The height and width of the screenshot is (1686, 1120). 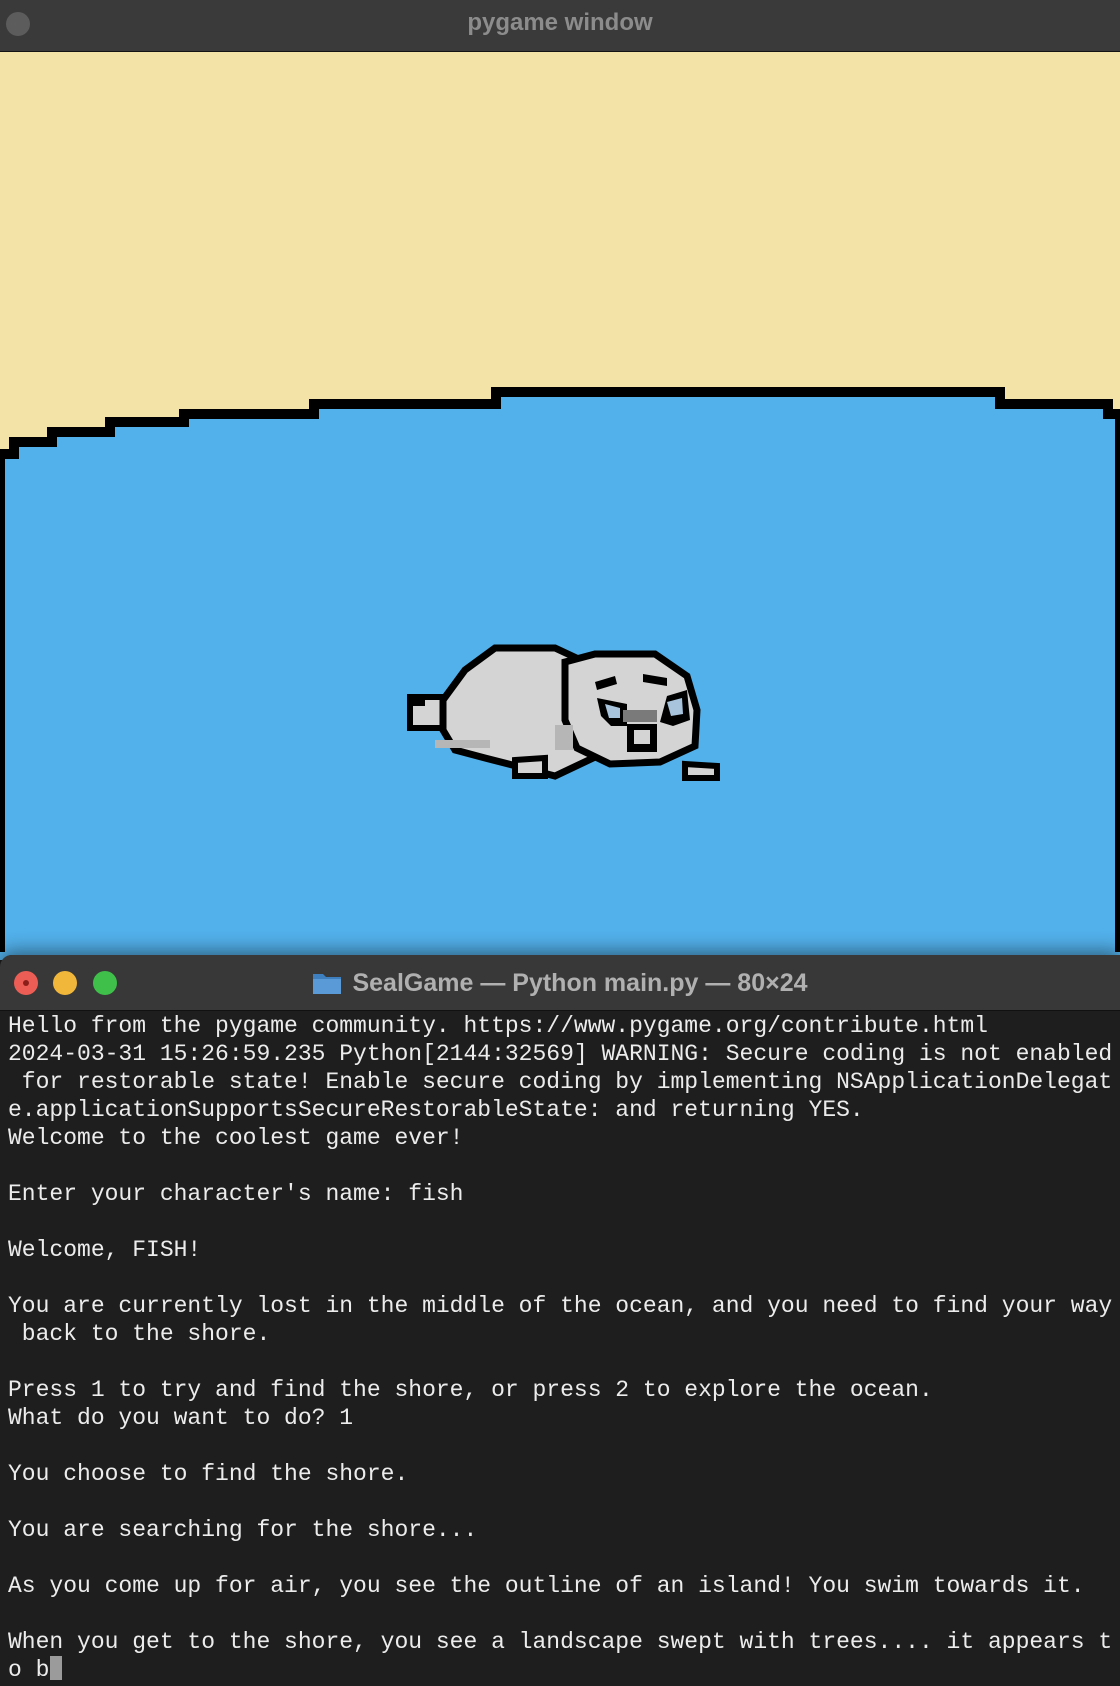 What do you see at coordinates (208, 1474) in the screenshot?
I see `terminal-line: You choose to find the shore.` at bounding box center [208, 1474].